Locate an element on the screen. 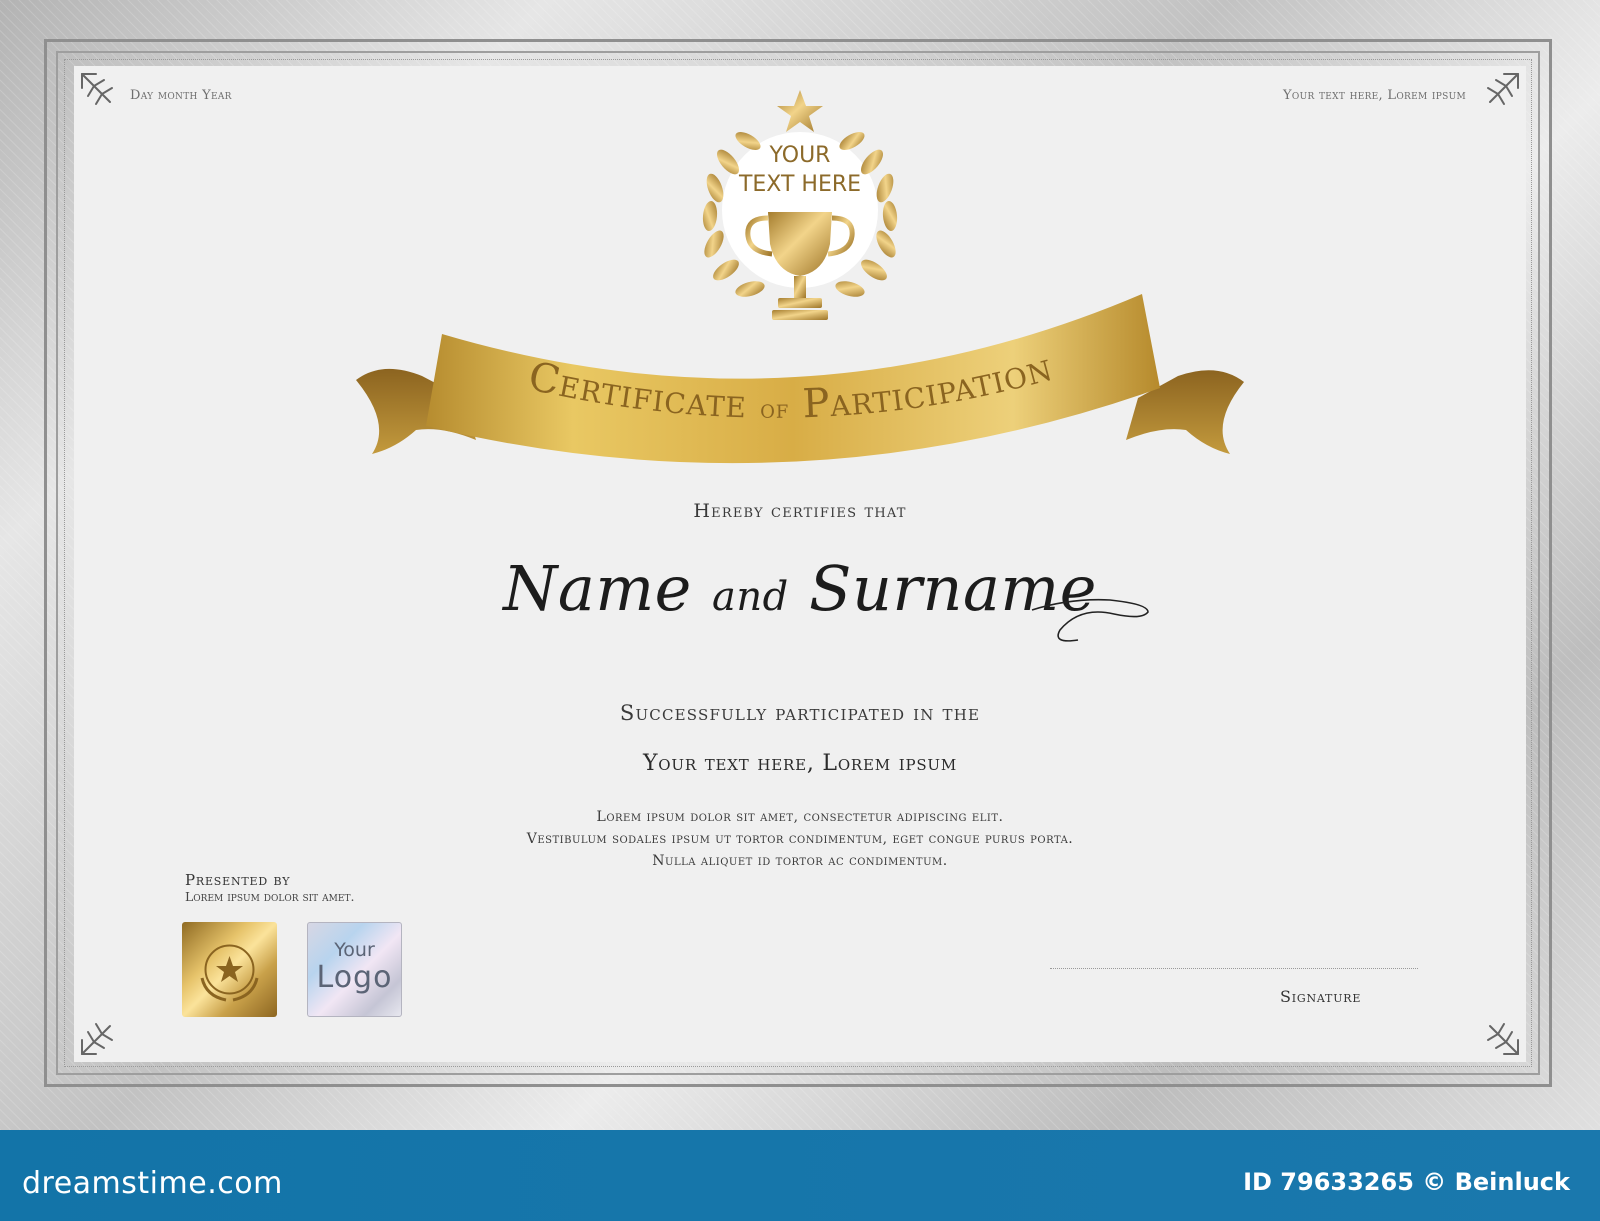 This screenshot has width=1600, height=1221. signature-label: Signature is located at coordinates (1321, 996).